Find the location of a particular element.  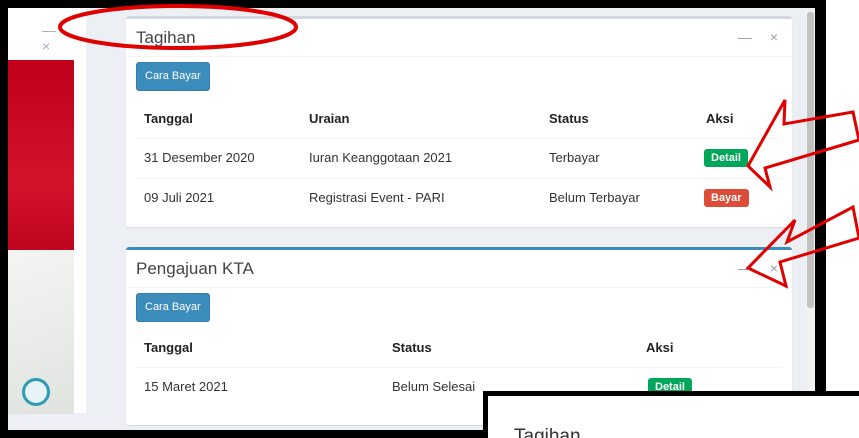

cell-uraian: Registrasi Event - PARI is located at coordinates (377, 197).